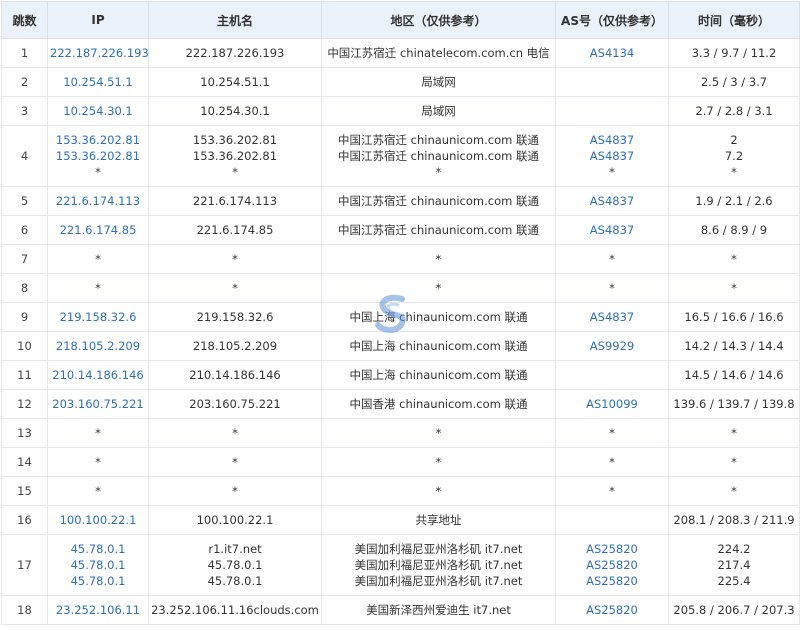 This screenshot has height=630, width=800. What do you see at coordinates (98, 404) in the screenshot?
I see `ip-value: 203.160.75.221` at bounding box center [98, 404].